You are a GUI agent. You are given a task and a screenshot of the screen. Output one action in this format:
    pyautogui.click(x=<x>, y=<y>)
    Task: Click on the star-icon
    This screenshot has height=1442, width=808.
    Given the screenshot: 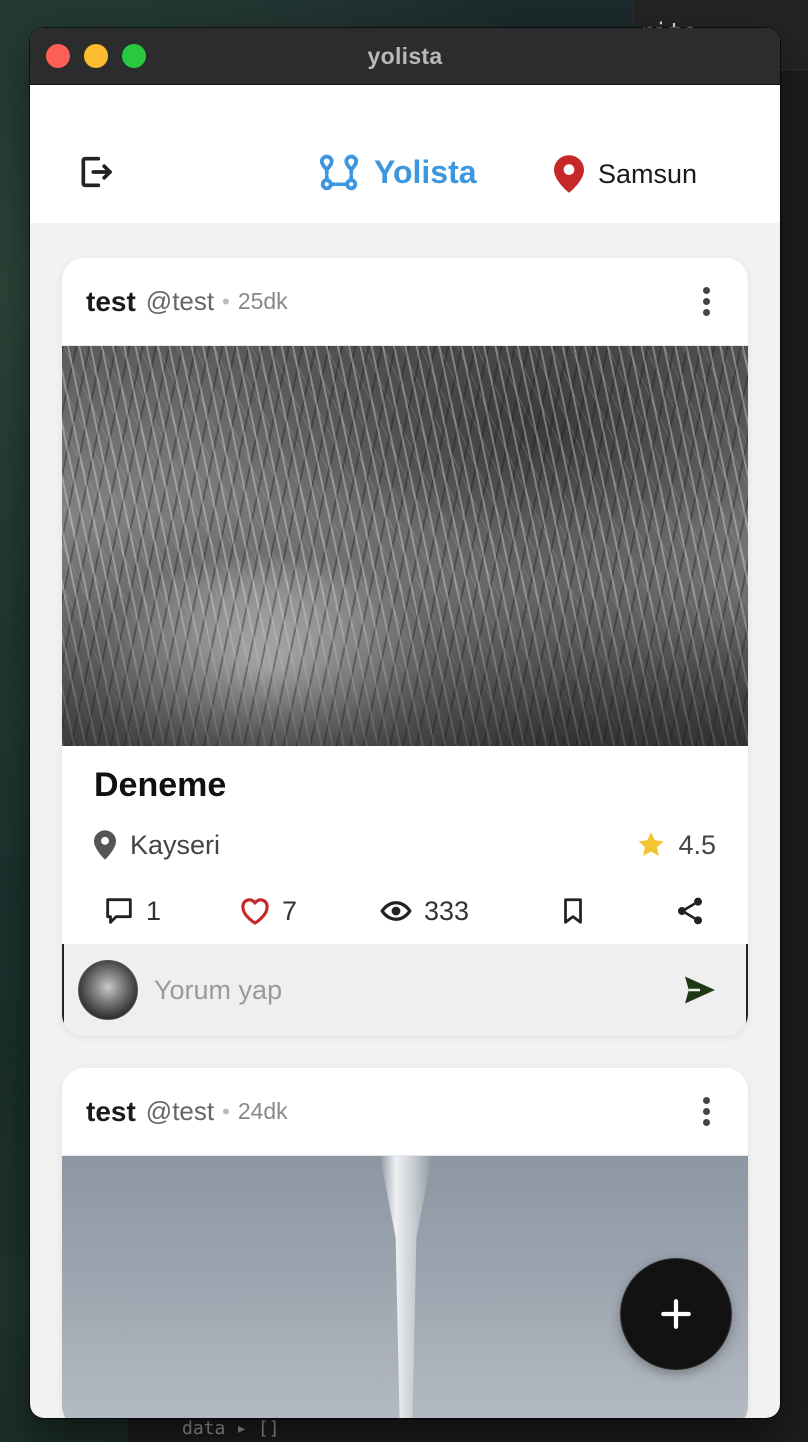 What is the action you would take?
    pyautogui.click(x=651, y=844)
    